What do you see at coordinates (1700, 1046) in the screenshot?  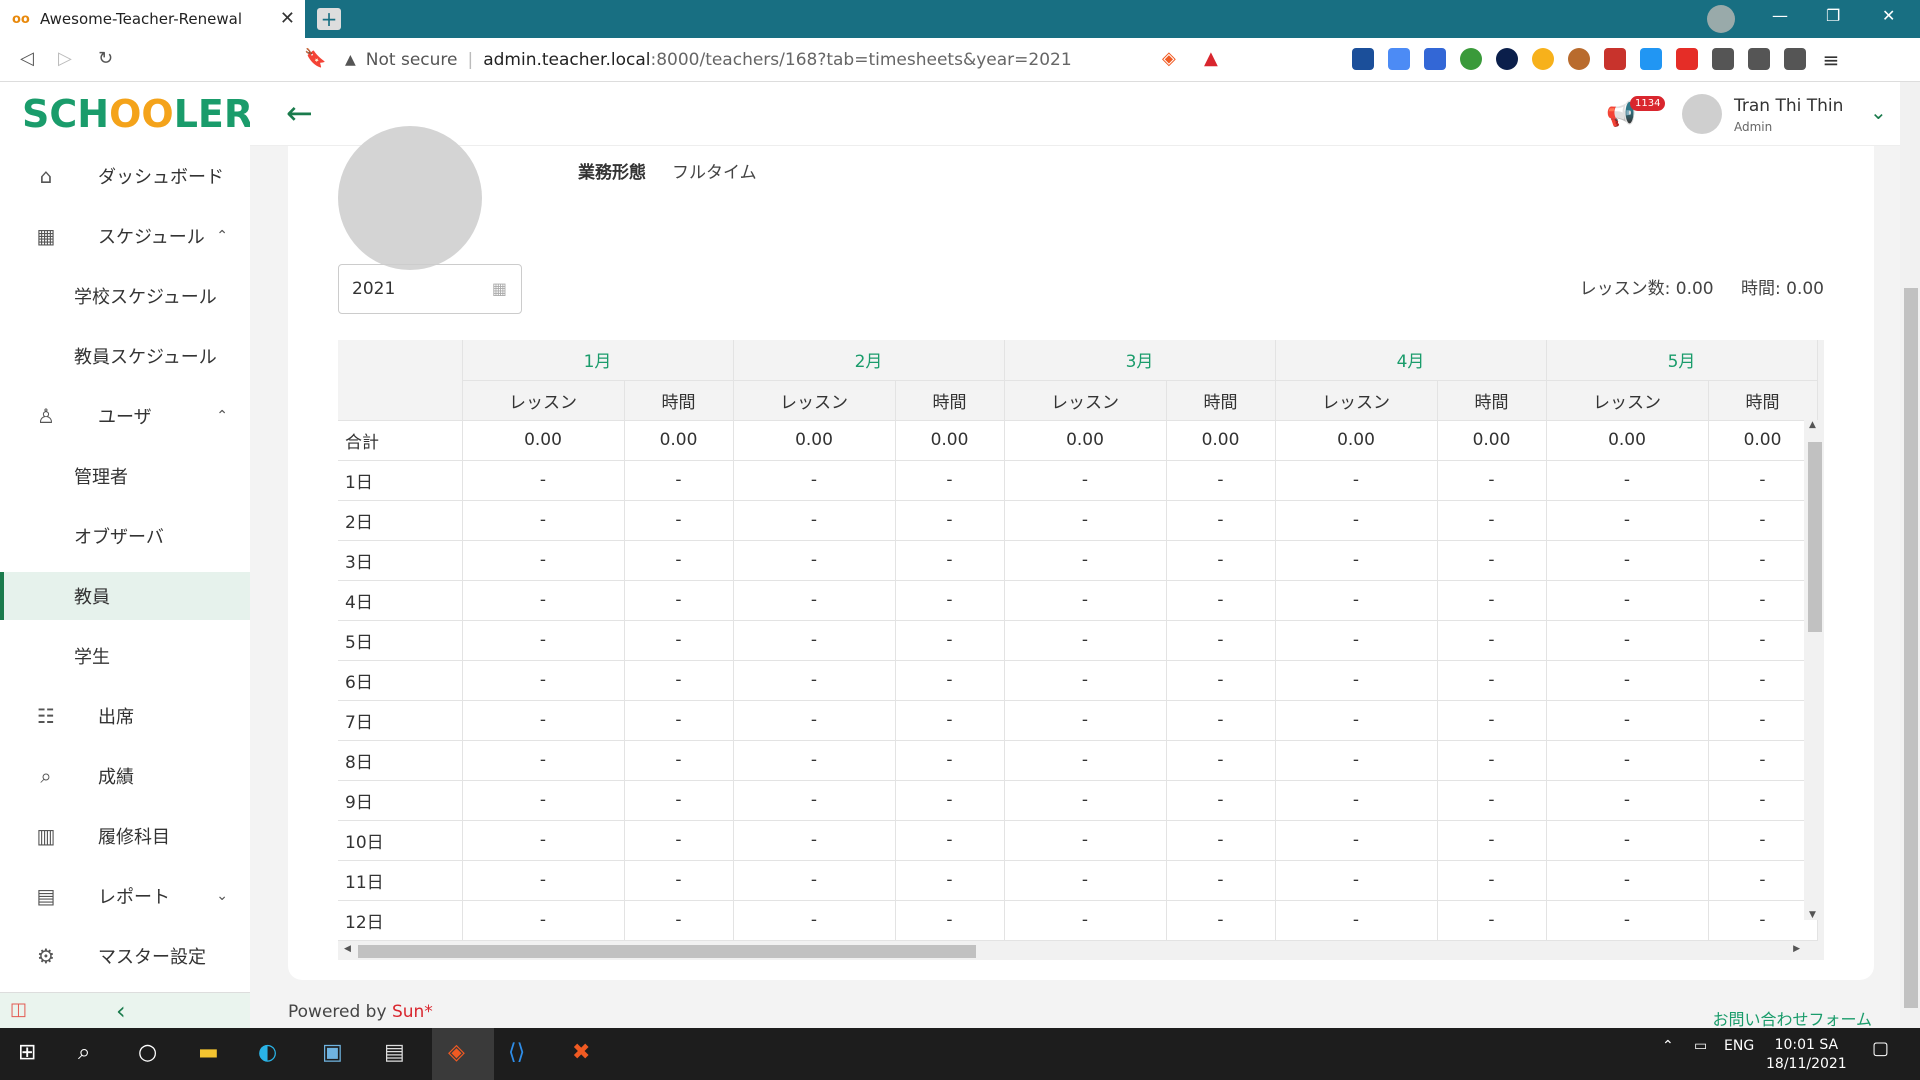 I see `display-icon: ▭` at bounding box center [1700, 1046].